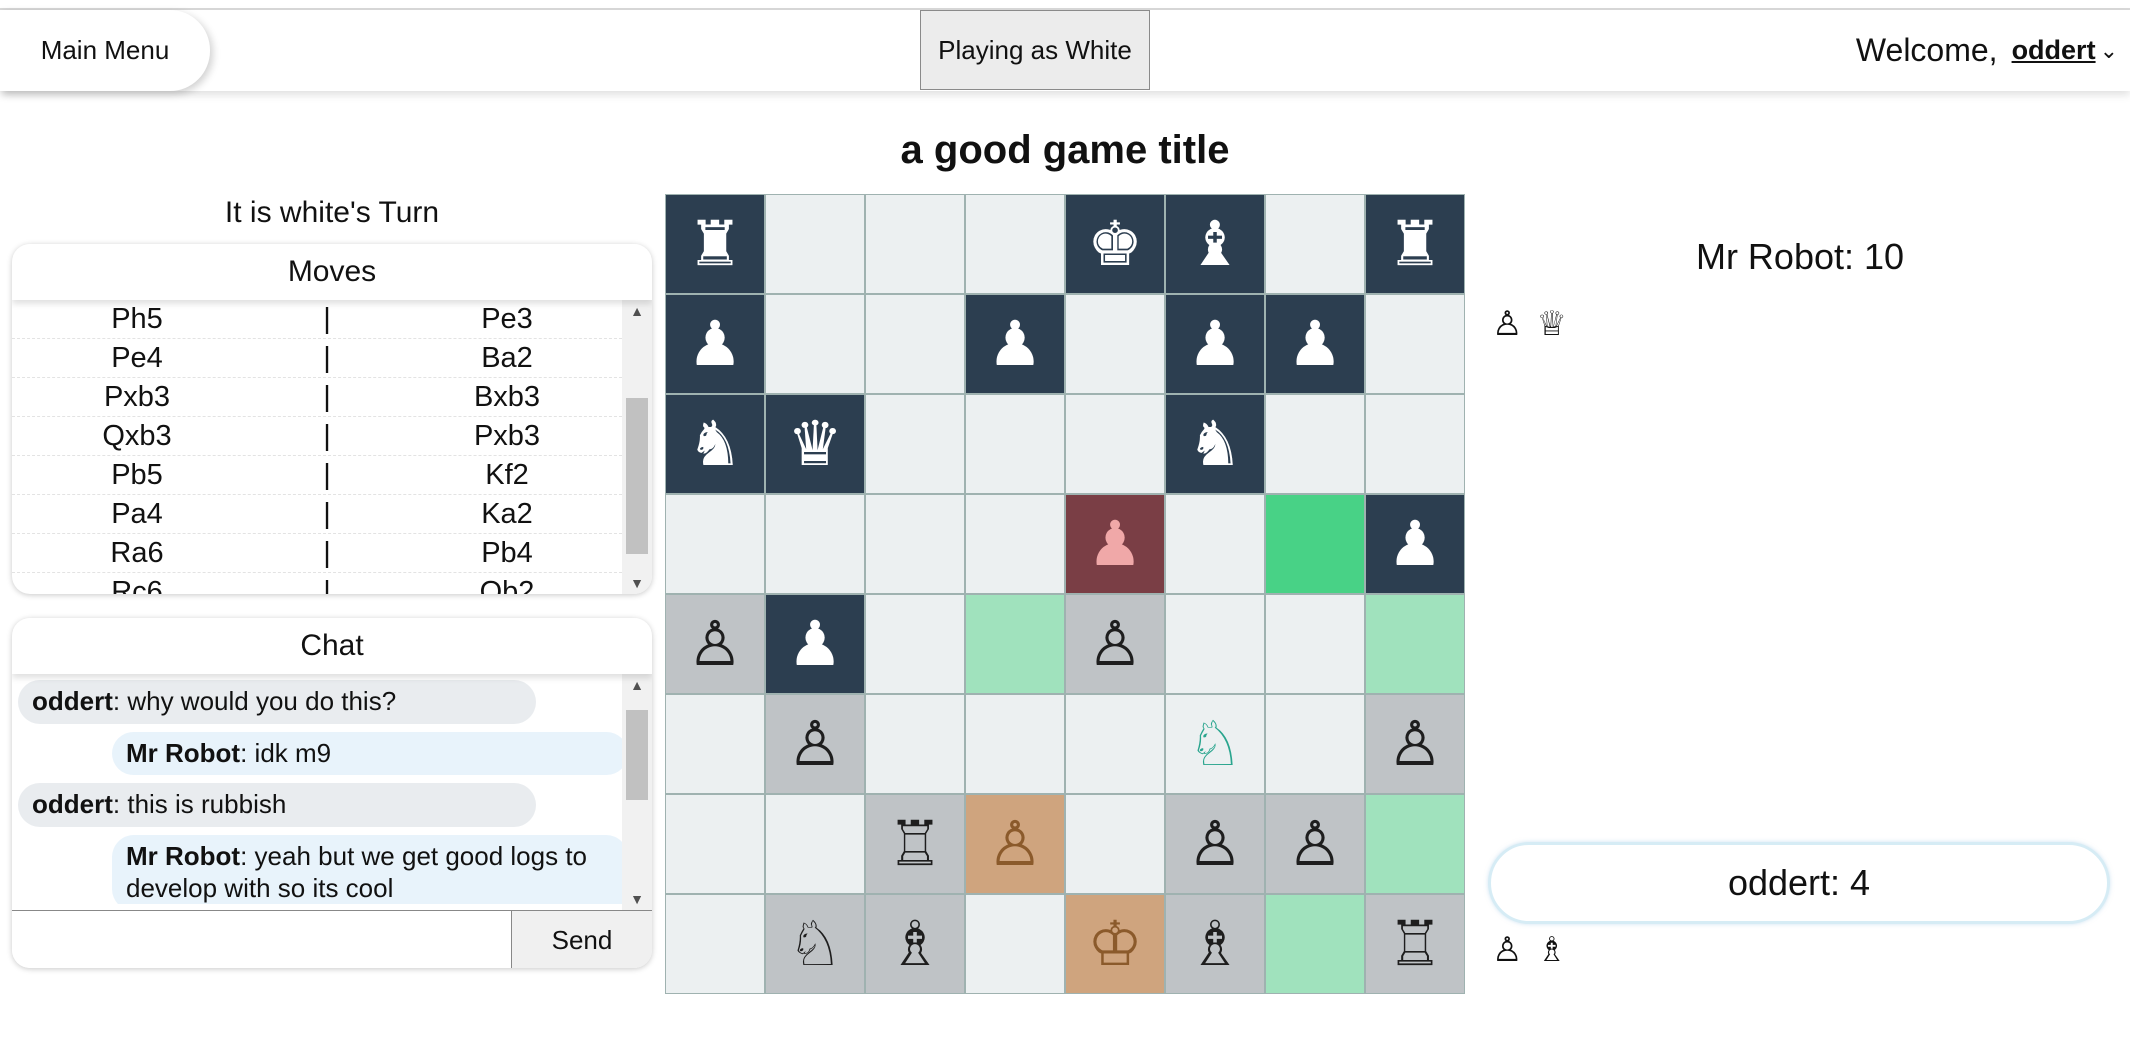  What do you see at coordinates (262, 939) in the screenshot?
I see `chat-input` at bounding box center [262, 939].